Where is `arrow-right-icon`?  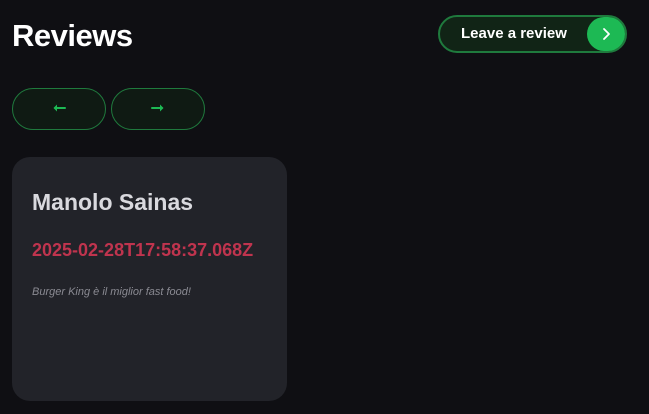 arrow-right-icon is located at coordinates (158, 109).